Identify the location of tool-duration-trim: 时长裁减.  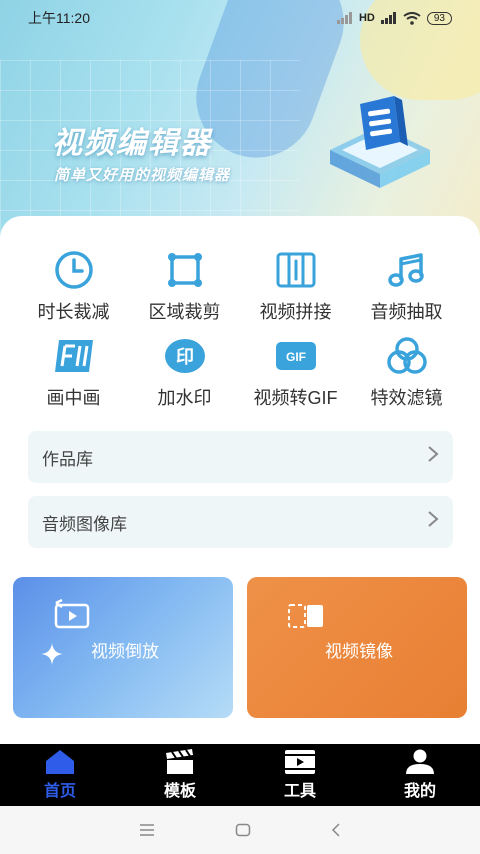
(73, 286).